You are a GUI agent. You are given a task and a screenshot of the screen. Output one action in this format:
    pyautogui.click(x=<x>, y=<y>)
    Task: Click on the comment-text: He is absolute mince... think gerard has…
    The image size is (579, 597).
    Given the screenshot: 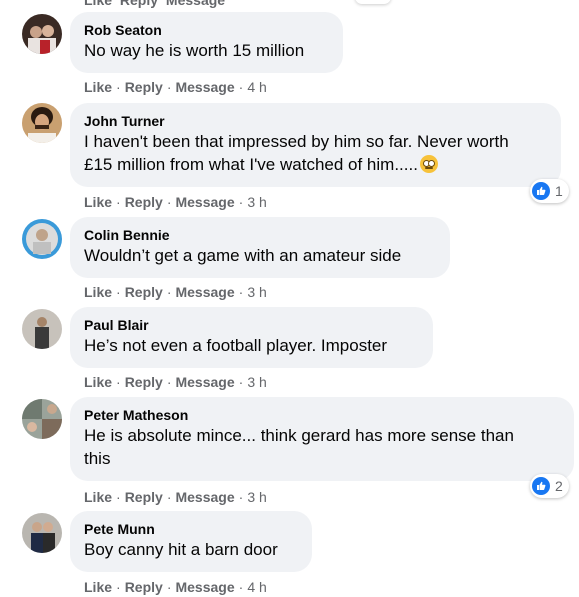 What is the action you would take?
    pyautogui.click(x=299, y=447)
    